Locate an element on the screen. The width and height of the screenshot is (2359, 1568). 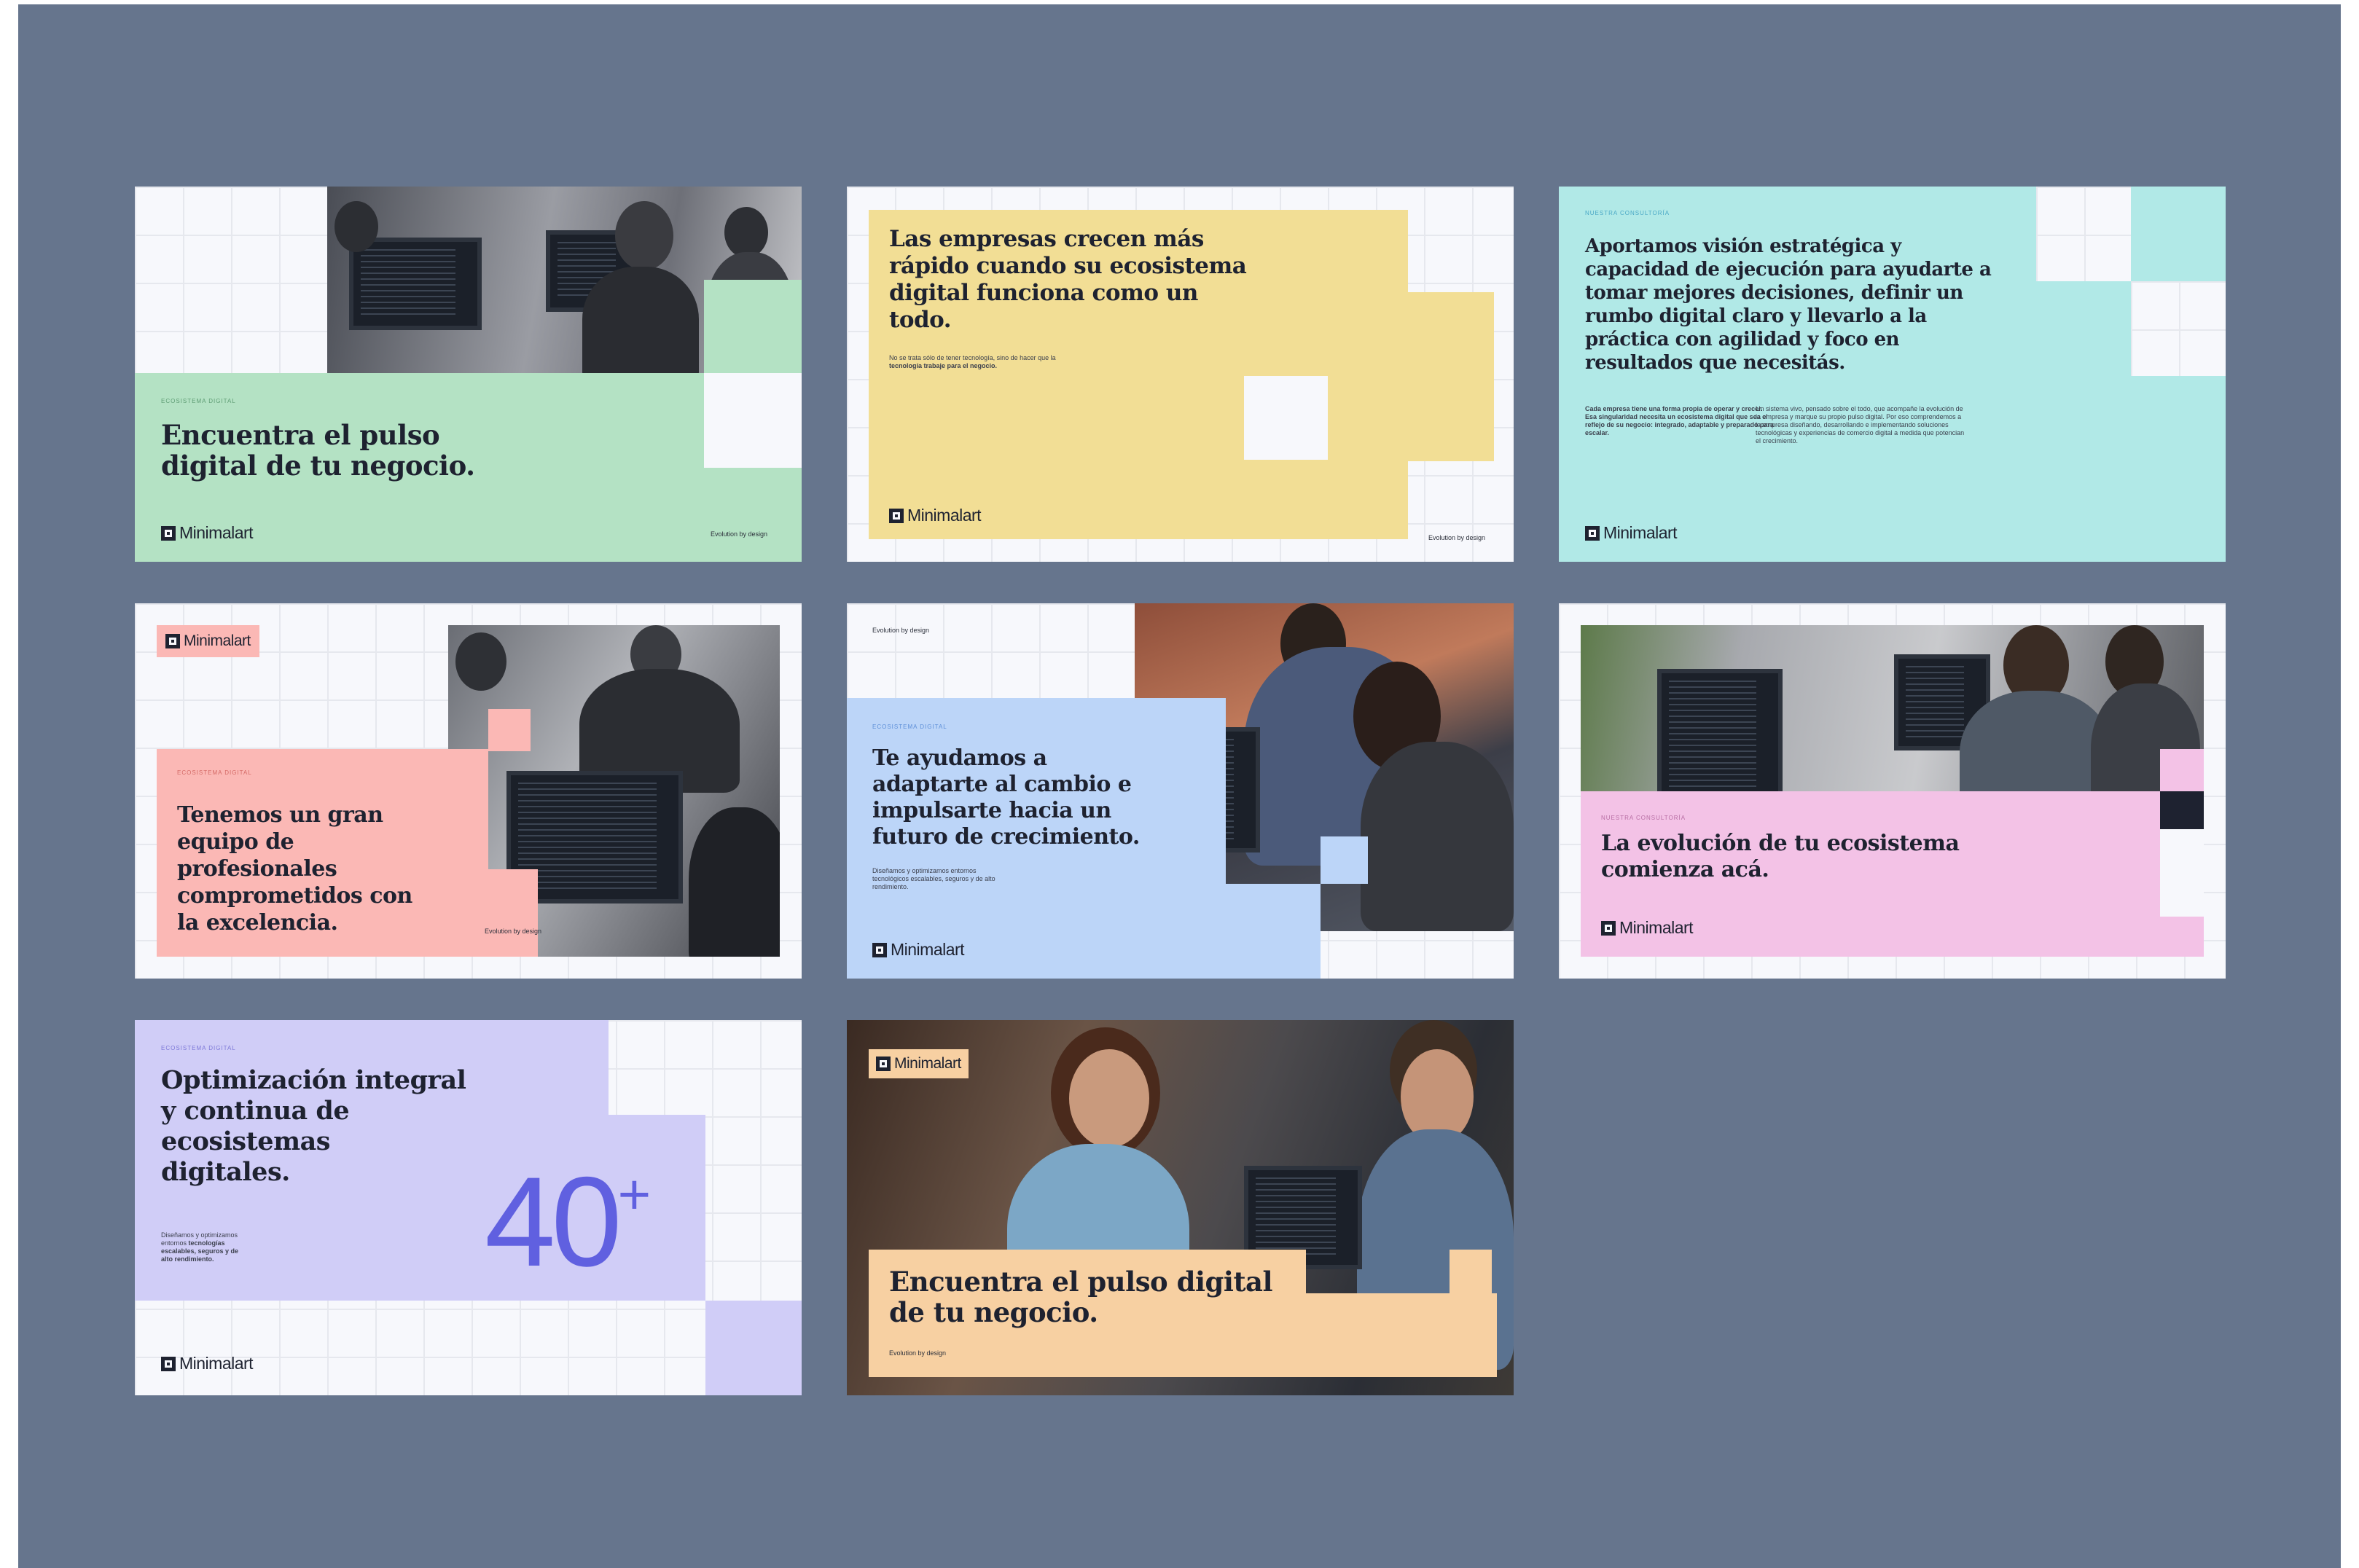
stat-number: 40 is located at coordinates (553, 1222).